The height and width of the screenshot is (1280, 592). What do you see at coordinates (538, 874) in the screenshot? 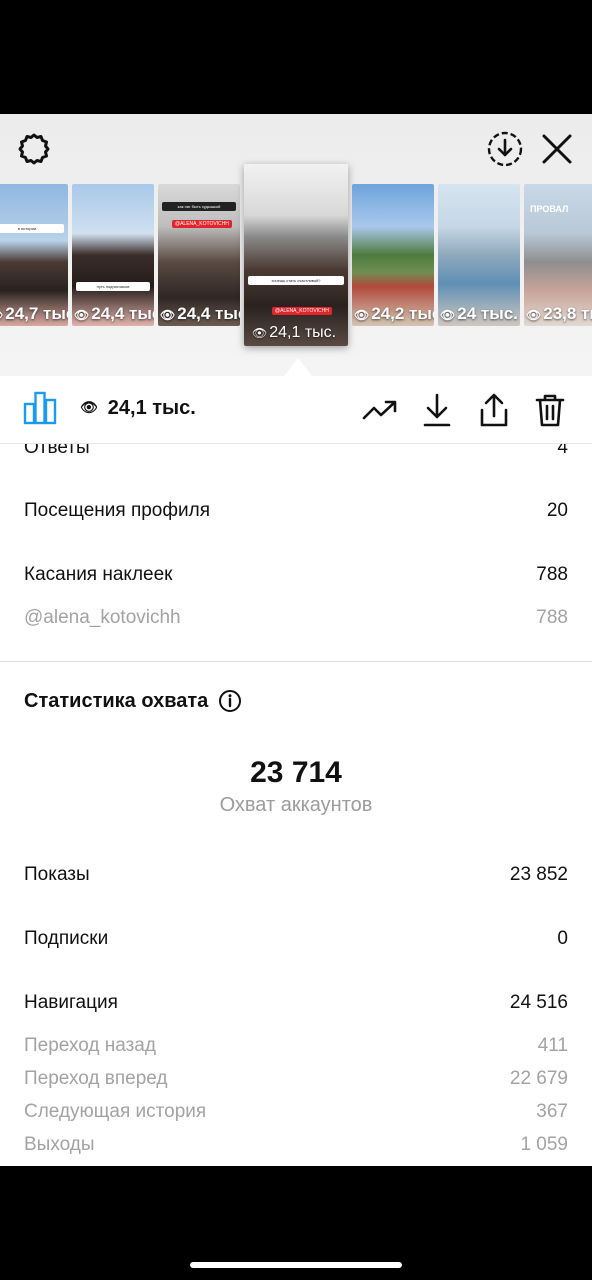
I see `stat-value: 23 852` at bounding box center [538, 874].